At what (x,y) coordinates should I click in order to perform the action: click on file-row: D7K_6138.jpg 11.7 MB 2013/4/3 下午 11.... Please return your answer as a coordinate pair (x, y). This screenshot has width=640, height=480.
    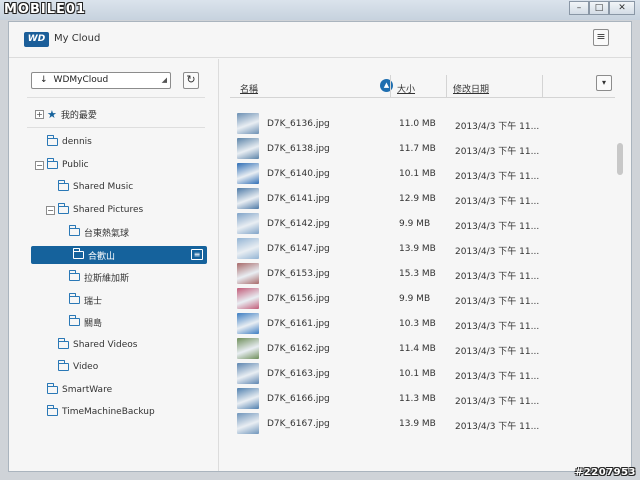
    Looking at the image, I should click on (422, 149).